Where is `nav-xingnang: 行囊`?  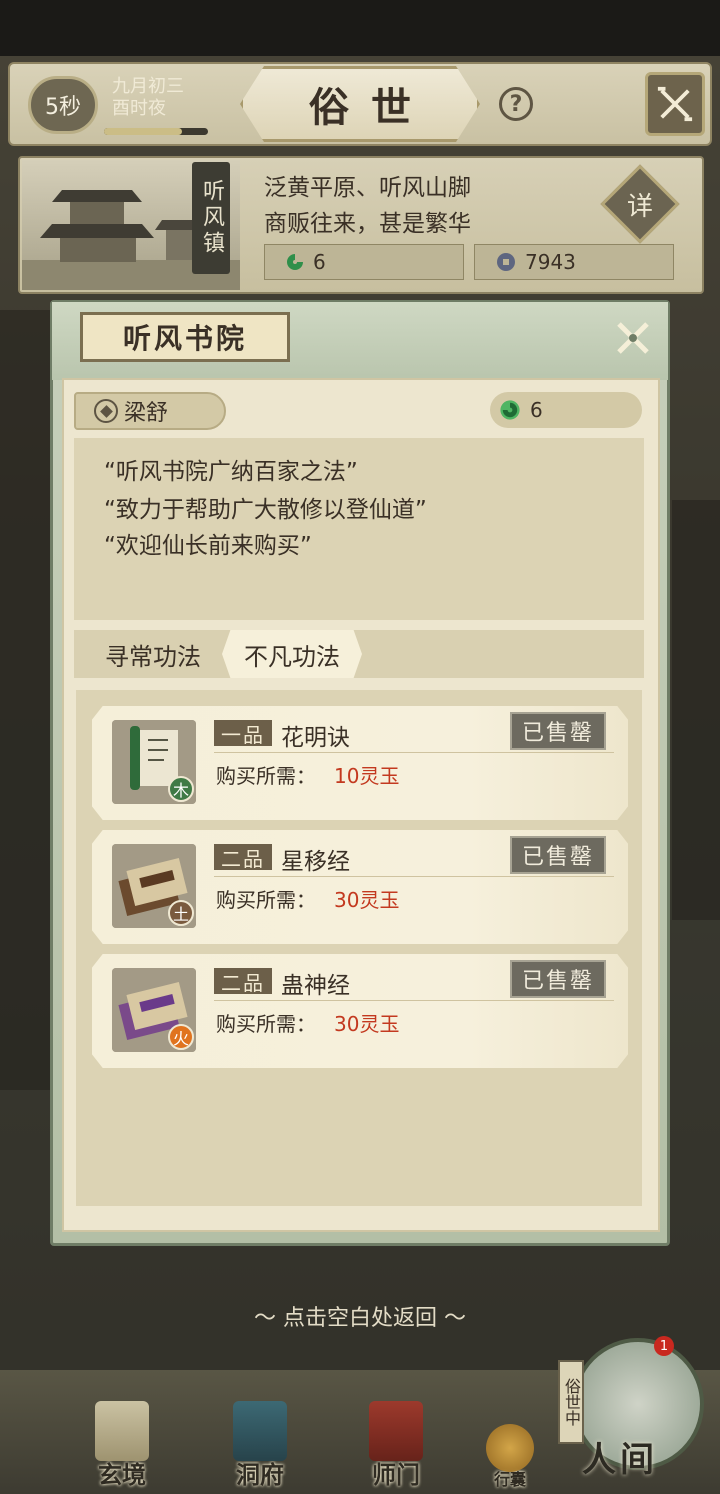
nav-xingnang: 行囊 is located at coordinates (510, 1440).